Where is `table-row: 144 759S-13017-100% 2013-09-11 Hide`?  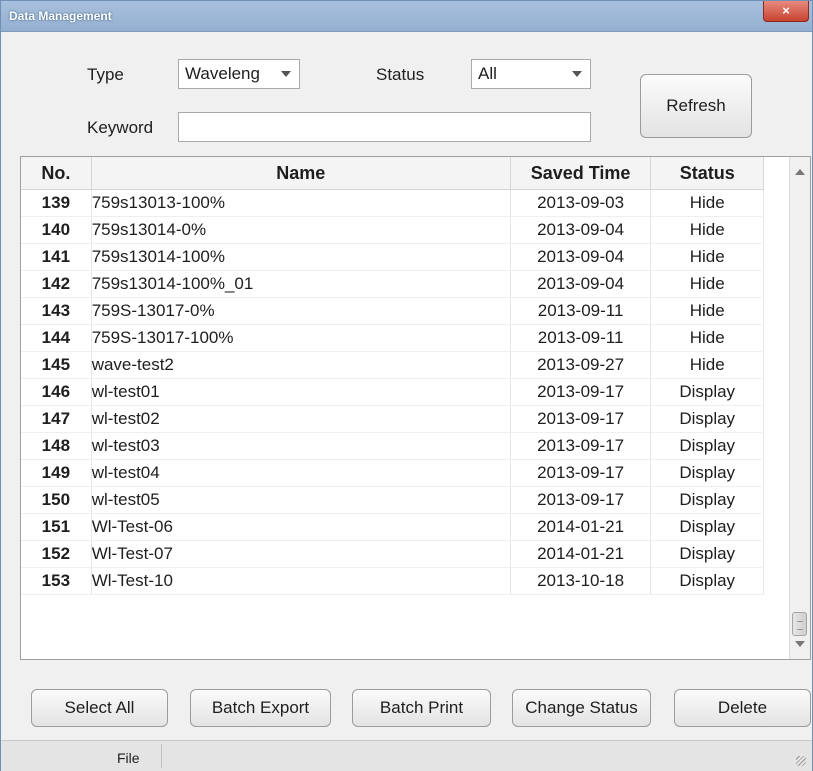
table-row: 144 759S-13017-100% 2013-09-11 Hide is located at coordinates (392, 338).